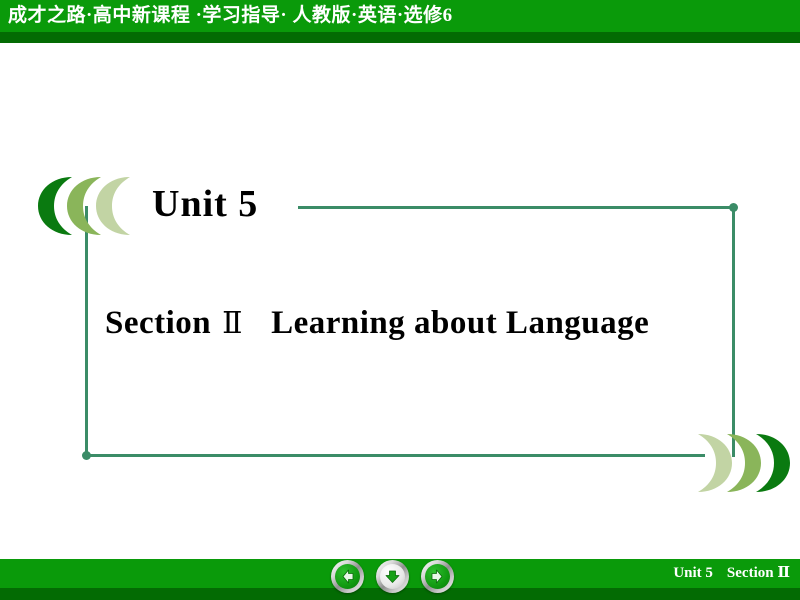 The height and width of the screenshot is (600, 800). I want to click on previous-slide-button, so click(347, 576).